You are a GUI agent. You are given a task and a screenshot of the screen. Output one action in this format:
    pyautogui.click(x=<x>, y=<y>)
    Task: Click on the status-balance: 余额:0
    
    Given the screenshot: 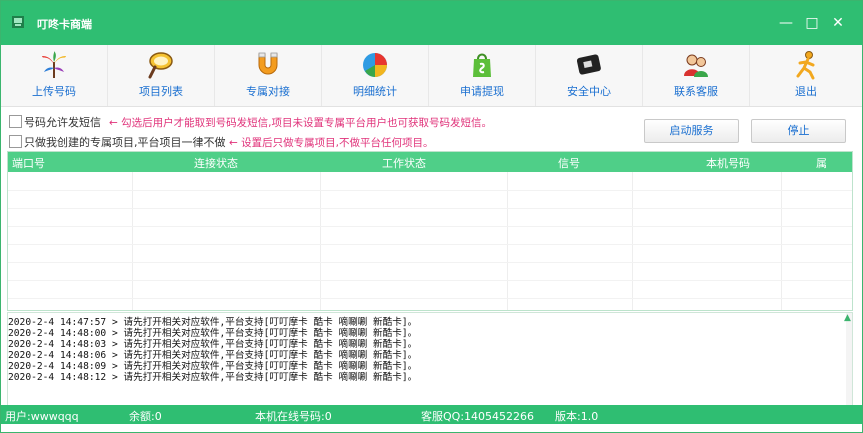 What is the action you would take?
    pyautogui.click(x=145, y=416)
    